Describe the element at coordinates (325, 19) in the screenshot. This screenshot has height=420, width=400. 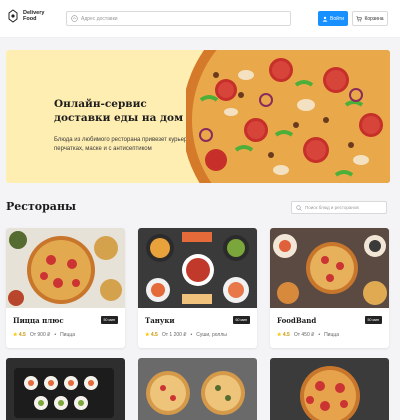
I see `user-icon` at that location.